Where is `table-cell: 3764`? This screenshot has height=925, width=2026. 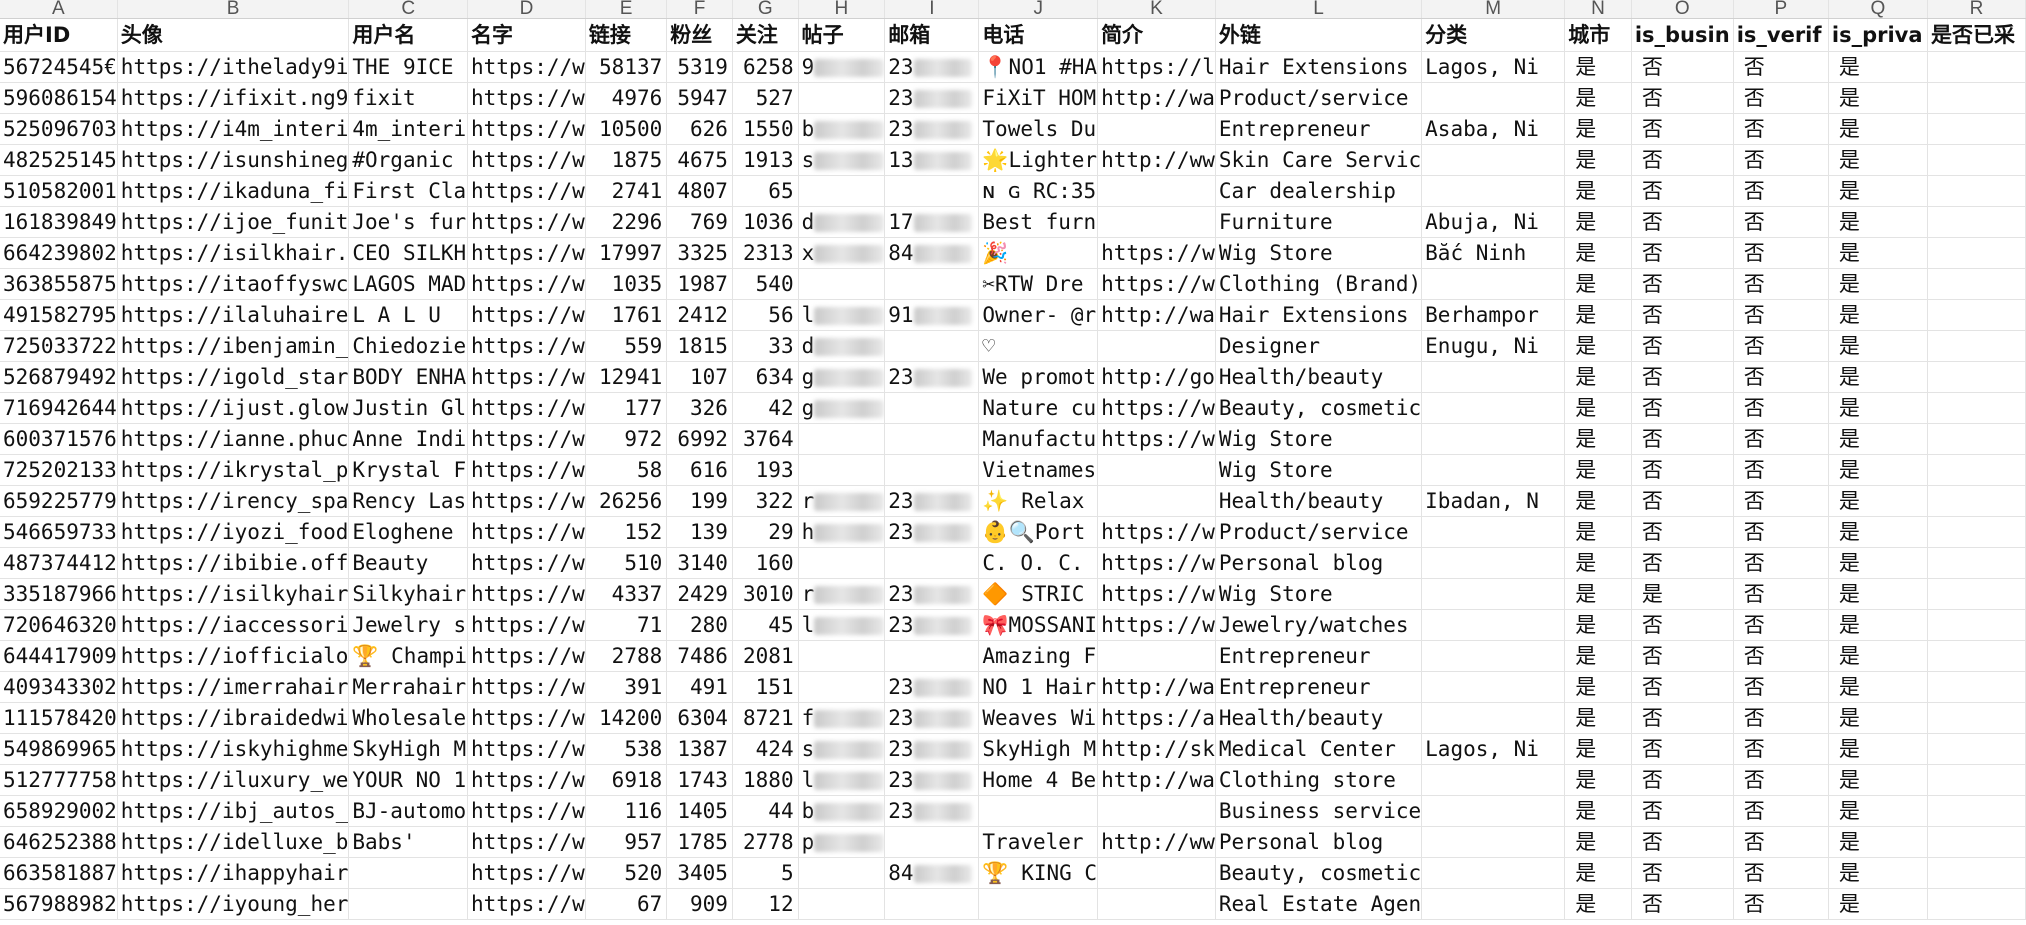 table-cell: 3764 is located at coordinates (765, 439).